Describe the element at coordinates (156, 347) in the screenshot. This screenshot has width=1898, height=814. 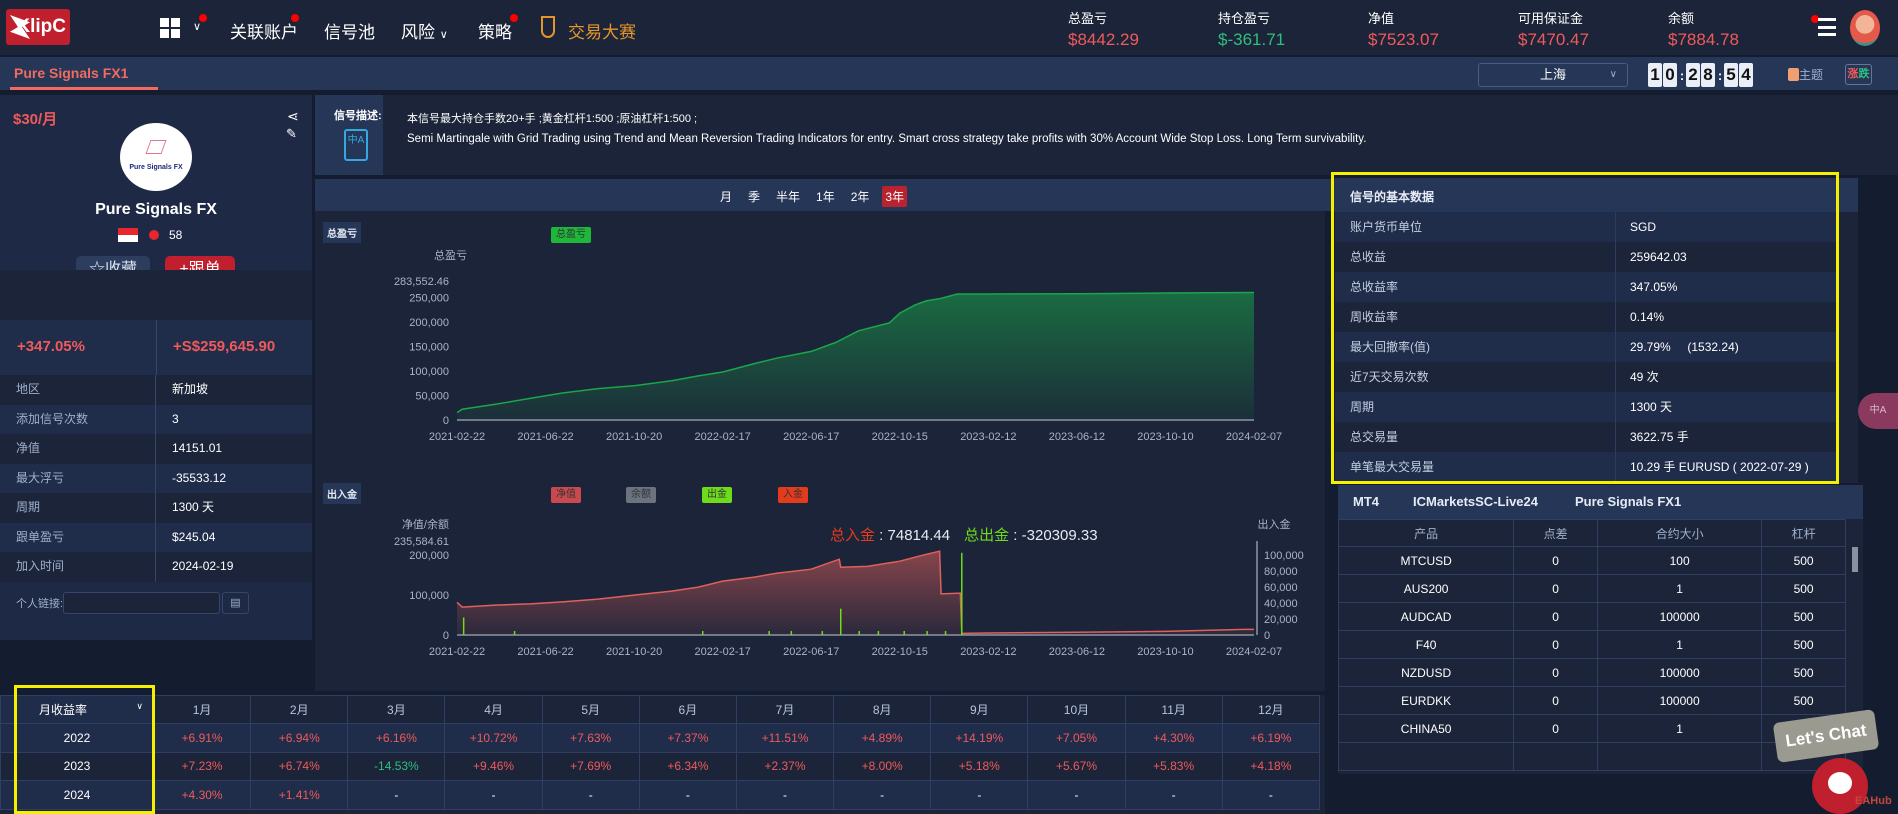
I see `return-summary: +347.05% +S$259,645.90` at that location.